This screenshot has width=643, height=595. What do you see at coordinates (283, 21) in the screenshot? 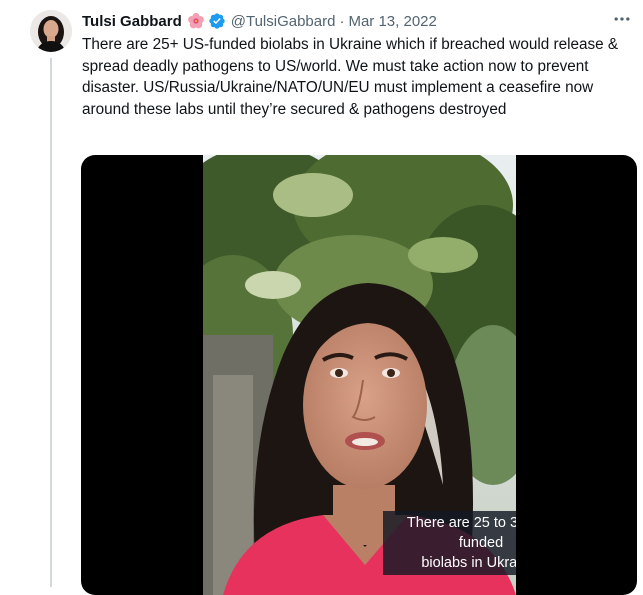
I see `author-handle: @TulsiGabbard` at bounding box center [283, 21].